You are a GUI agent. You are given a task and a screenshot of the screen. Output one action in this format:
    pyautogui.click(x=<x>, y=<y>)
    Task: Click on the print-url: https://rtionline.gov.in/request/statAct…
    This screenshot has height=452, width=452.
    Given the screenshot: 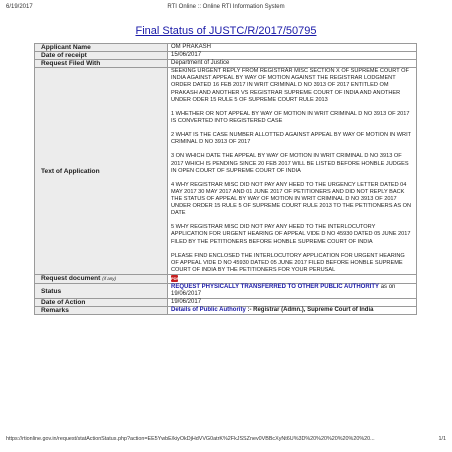 What is the action you would take?
    pyautogui.click(x=190, y=439)
    